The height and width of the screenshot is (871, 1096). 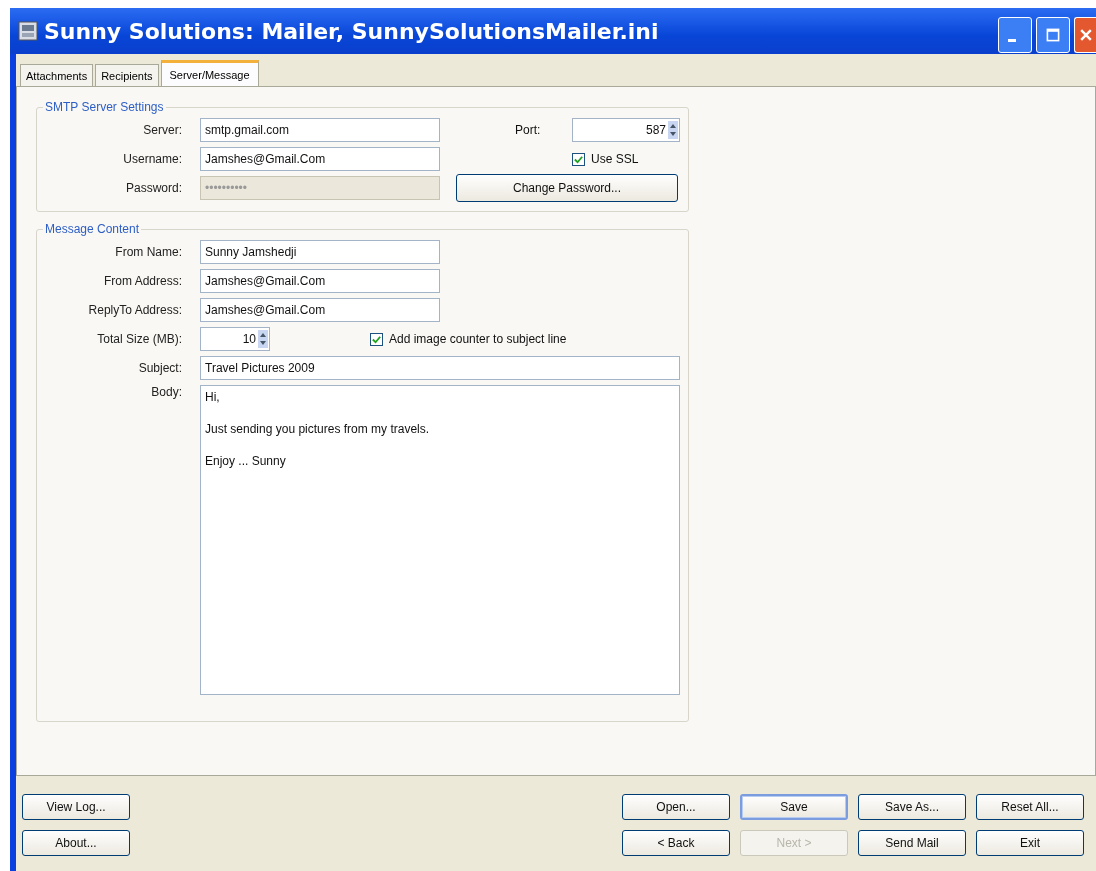 I want to click on field-label: Body:, so click(x=166, y=392).